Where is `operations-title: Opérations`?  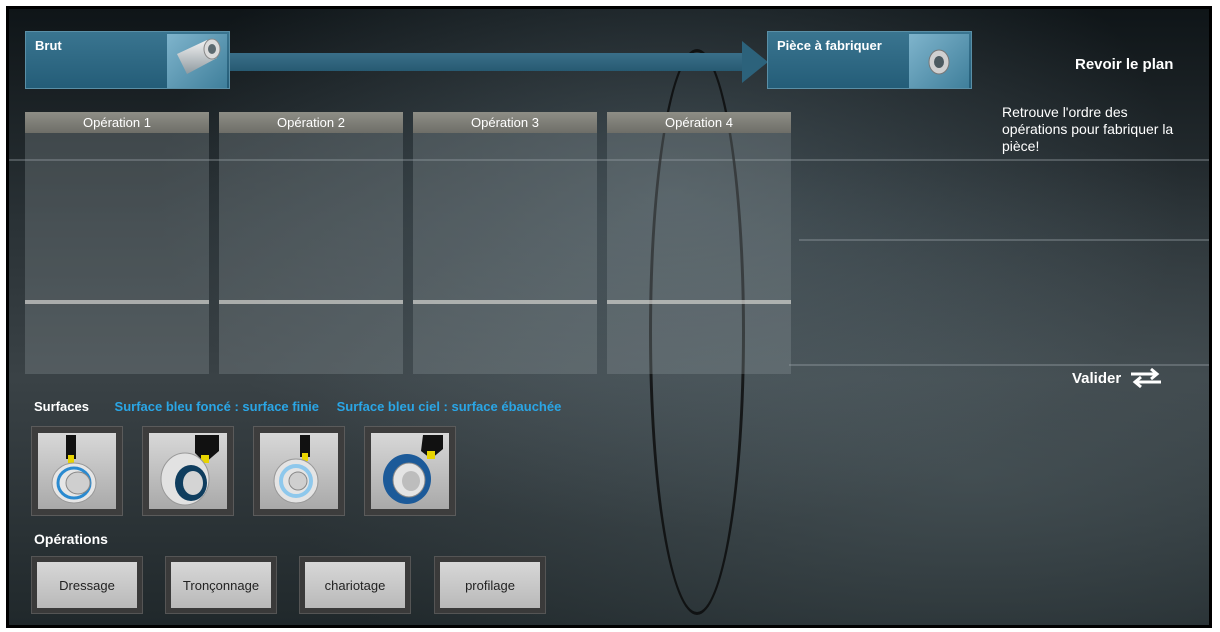
operations-title: Opérations is located at coordinates (71, 539).